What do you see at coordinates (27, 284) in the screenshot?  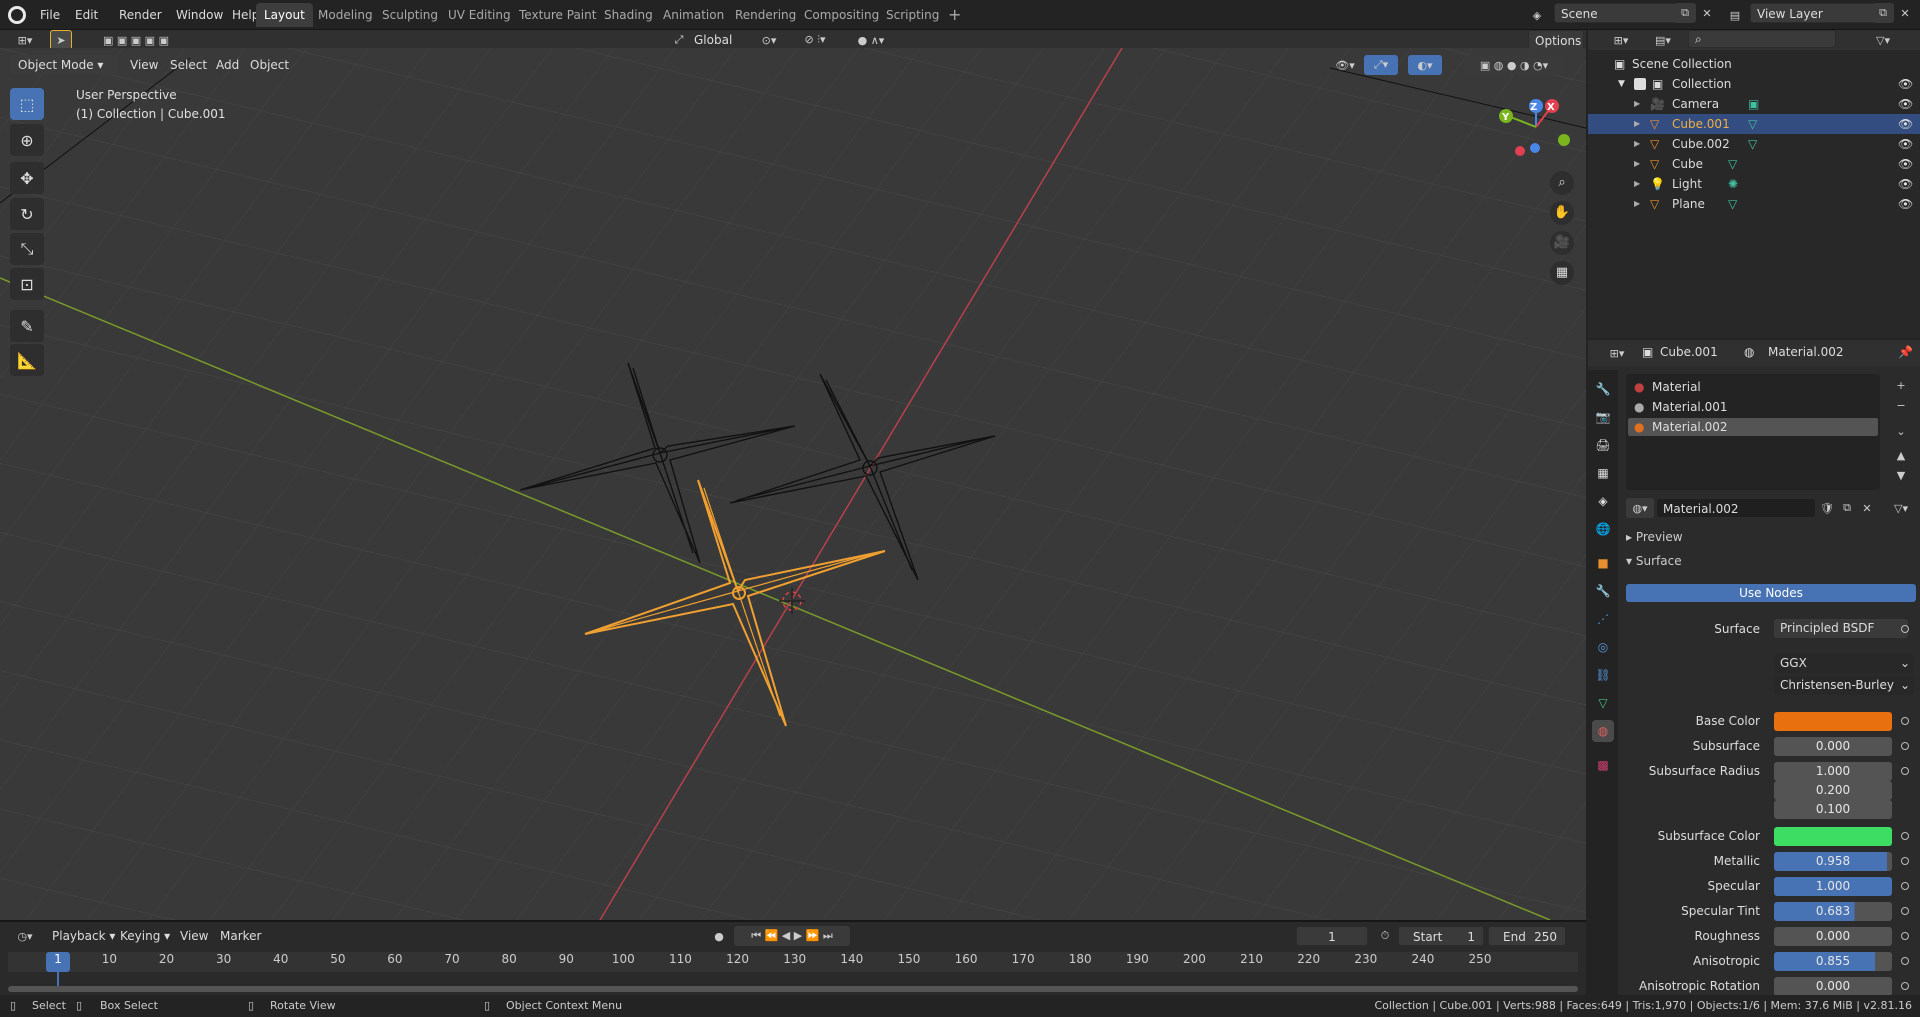 I see `transform-tool-icon: ⊡` at bounding box center [27, 284].